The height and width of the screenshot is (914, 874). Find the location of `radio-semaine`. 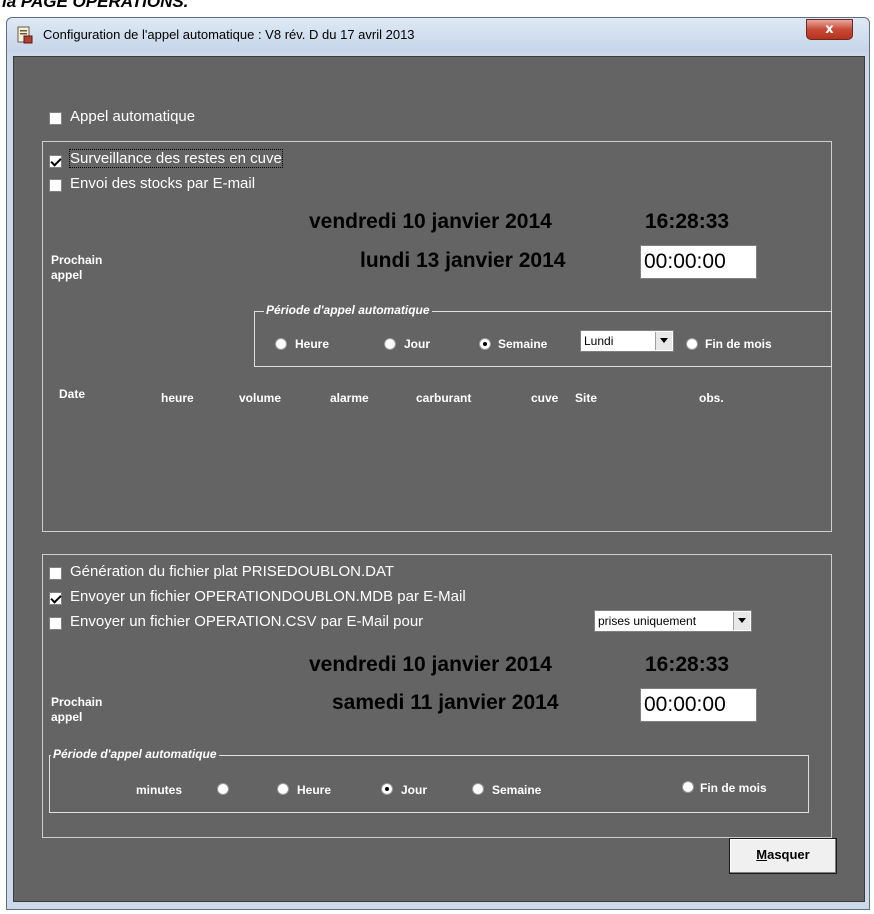

radio-semaine is located at coordinates (485, 344).